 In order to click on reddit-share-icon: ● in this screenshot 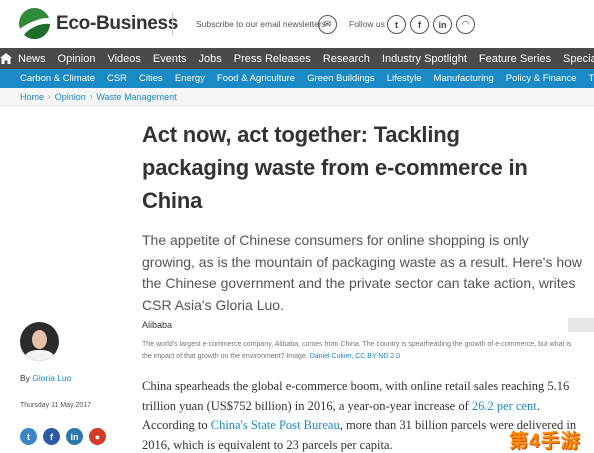, I will do `click(97, 436)`.